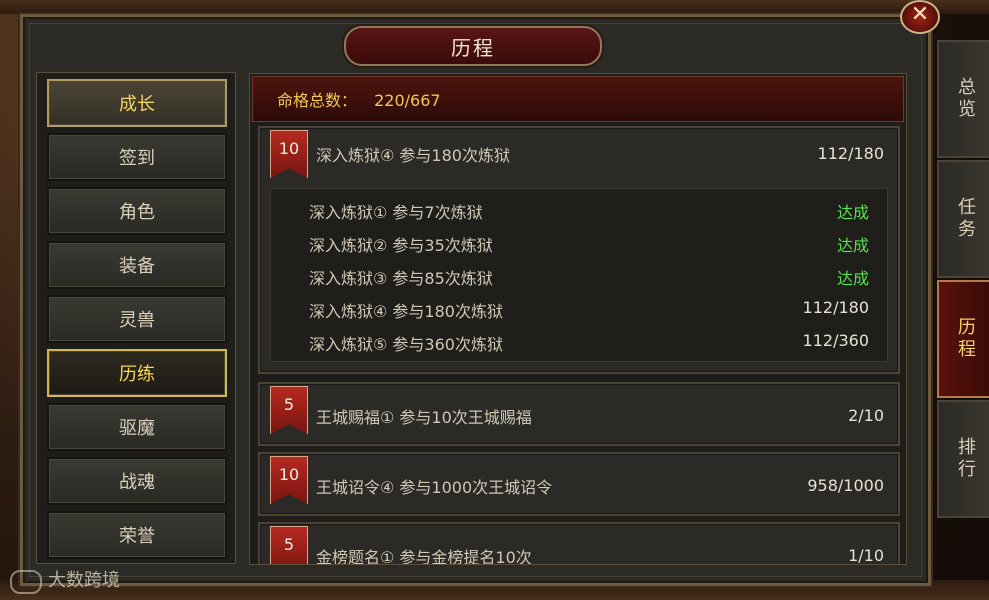  I want to click on watermark-logo-icon, so click(26, 582).